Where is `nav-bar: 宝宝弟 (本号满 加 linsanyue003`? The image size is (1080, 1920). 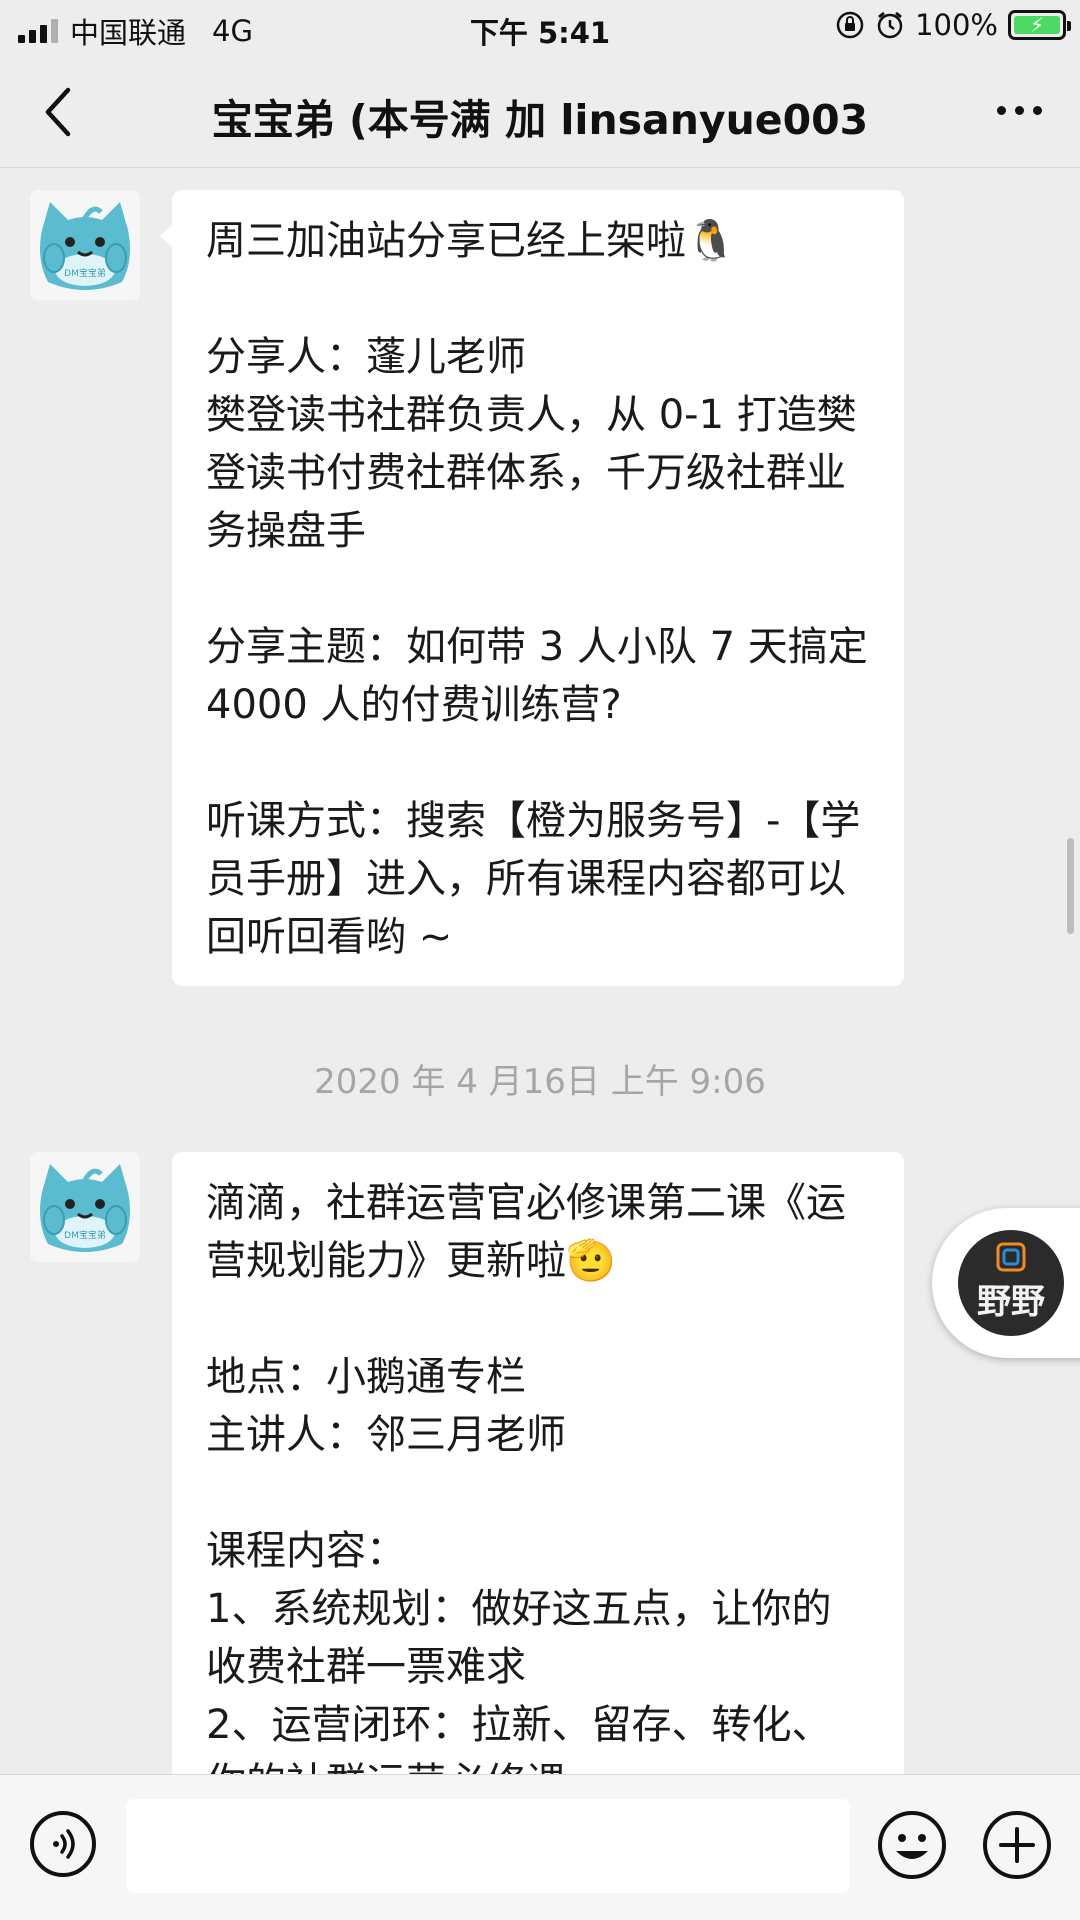
nav-bar: 宝宝弟 (本号满 加 linsanyue003 is located at coordinates (540, 112).